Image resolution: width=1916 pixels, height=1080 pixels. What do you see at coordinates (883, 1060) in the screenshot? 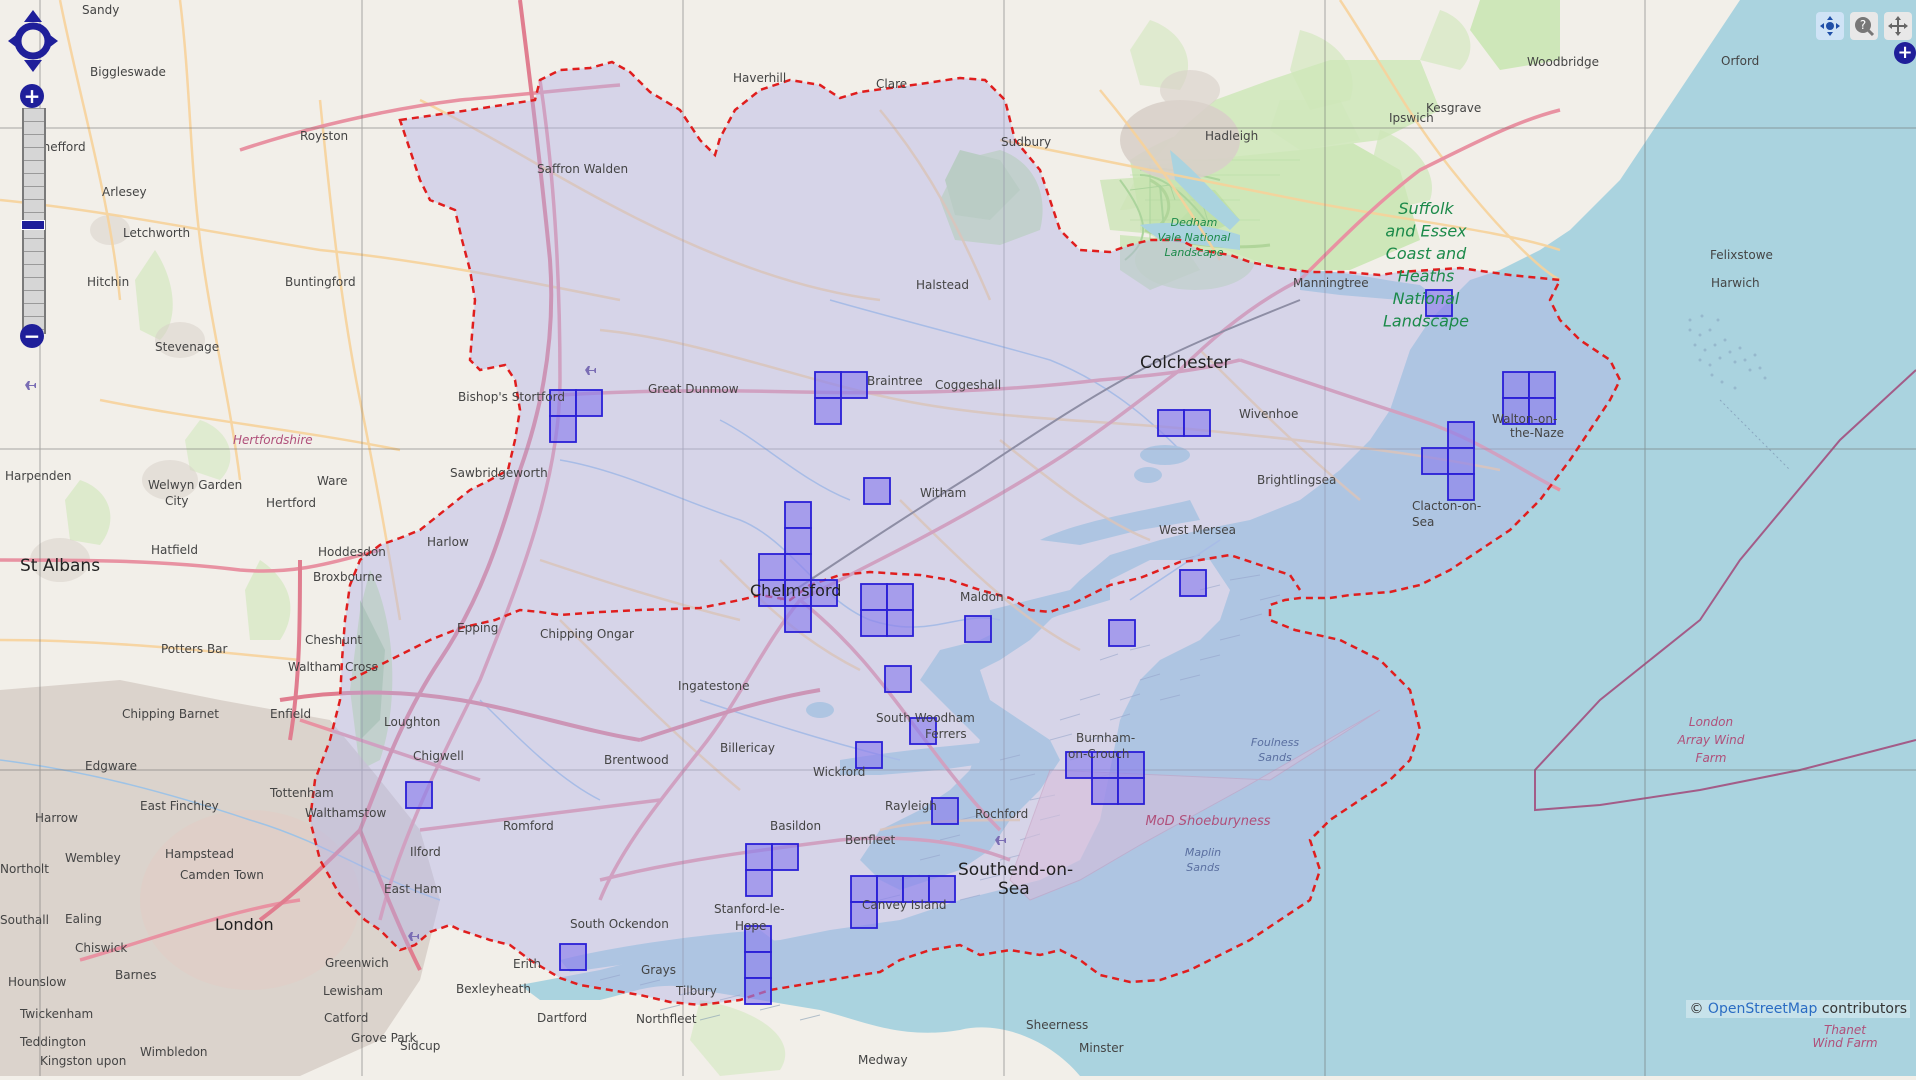
I see `place-label: Medway` at bounding box center [883, 1060].